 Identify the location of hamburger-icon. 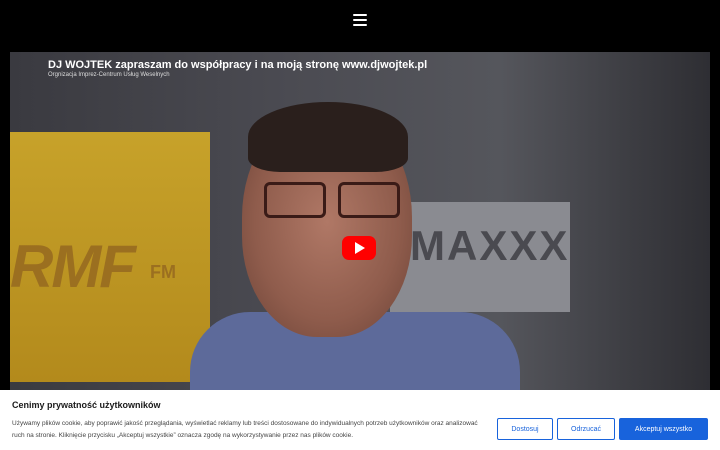
(360, 20).